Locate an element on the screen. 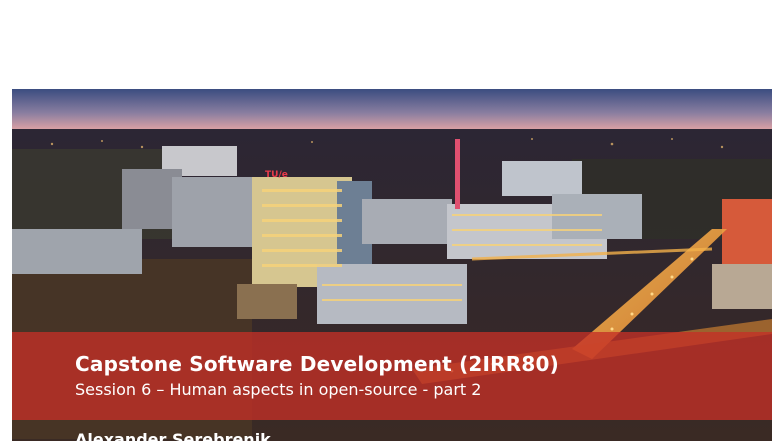  slide-title: Capstone Software Development (2IRR80) is located at coordinates (317, 364).